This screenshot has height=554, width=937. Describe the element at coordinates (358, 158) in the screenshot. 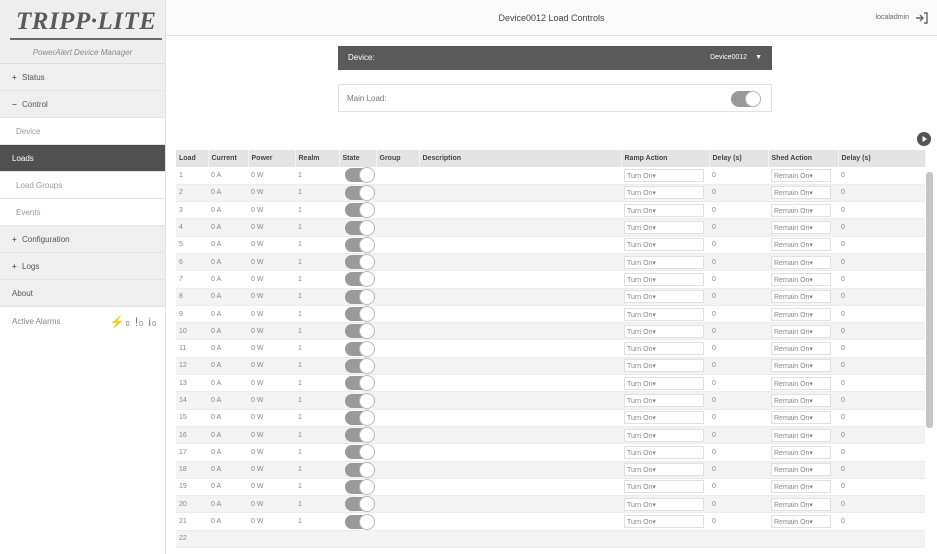

I see `column-header: State` at that location.